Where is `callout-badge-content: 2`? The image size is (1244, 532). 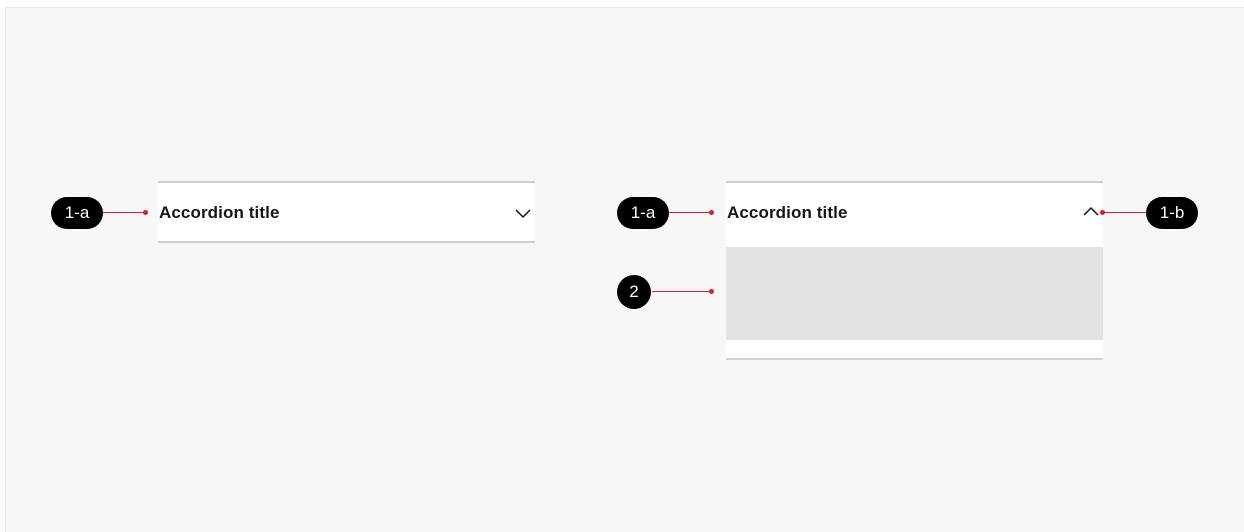
callout-badge-content: 2 is located at coordinates (634, 292).